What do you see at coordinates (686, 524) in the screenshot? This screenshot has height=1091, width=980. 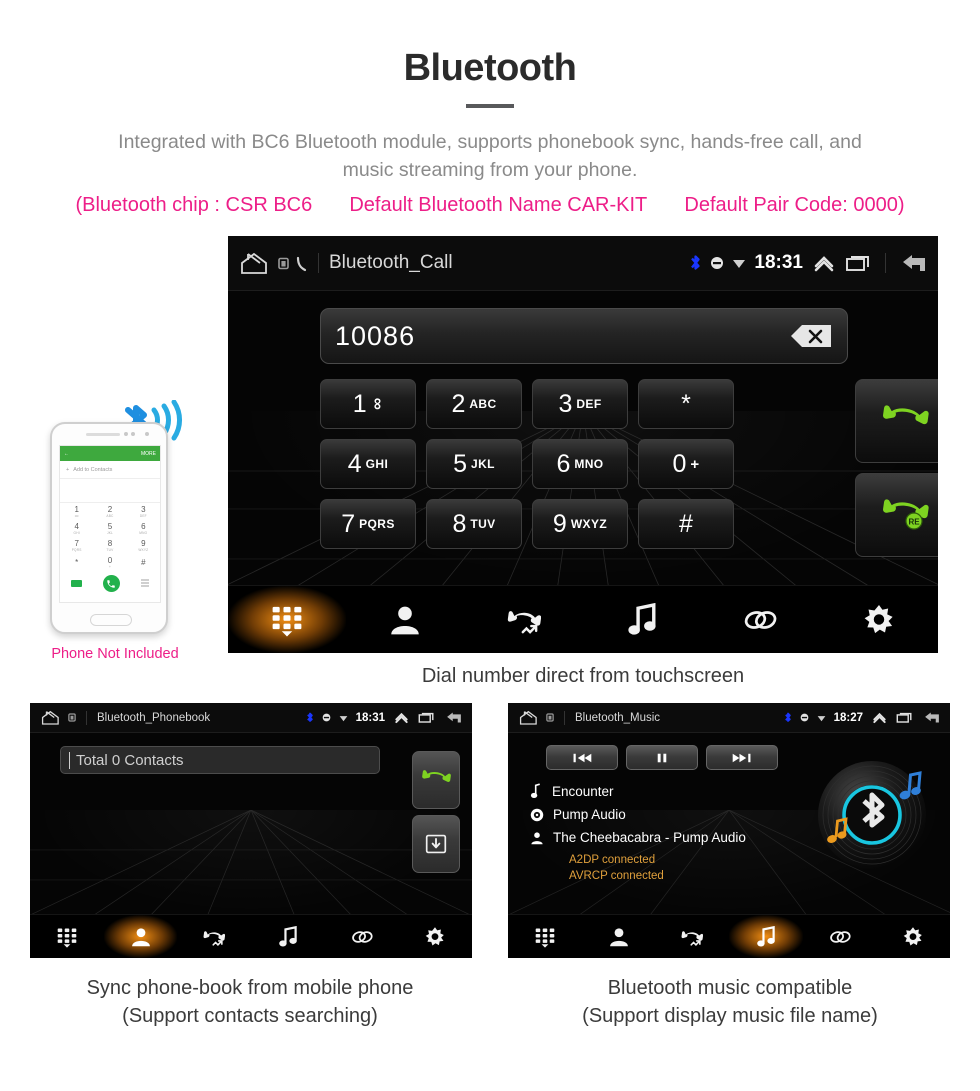 I see `key-hash: #` at bounding box center [686, 524].